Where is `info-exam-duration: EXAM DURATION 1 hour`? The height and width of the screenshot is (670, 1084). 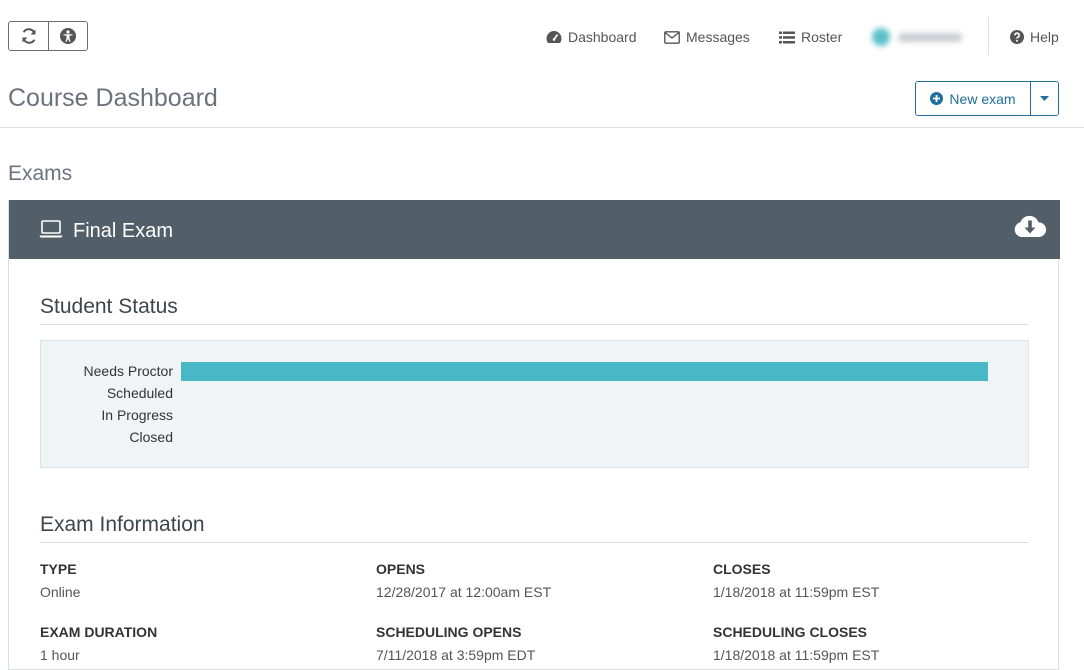 info-exam-duration: EXAM DURATION 1 hour is located at coordinates (98, 643).